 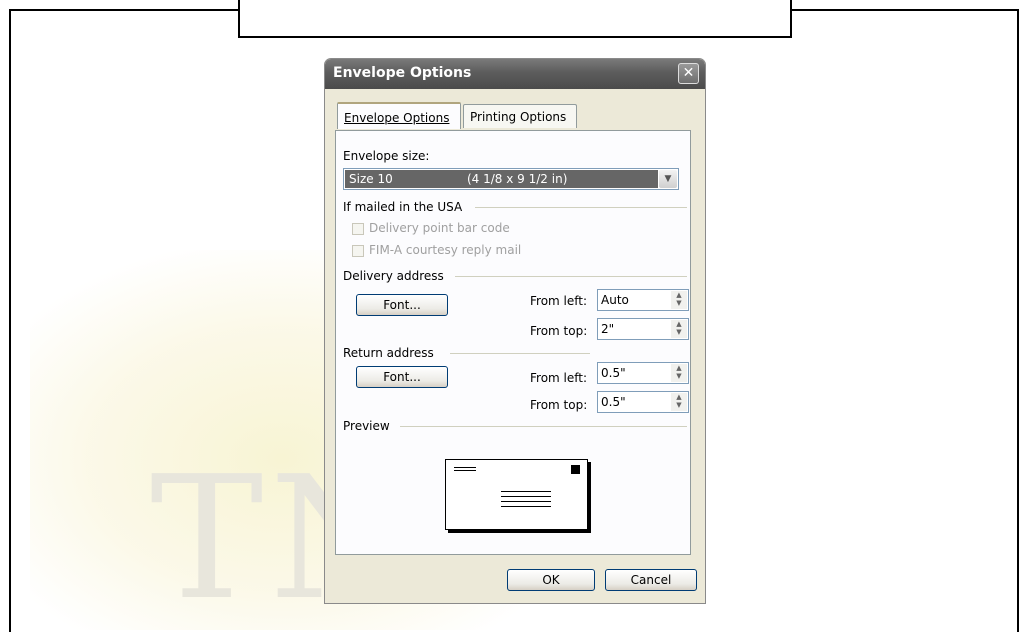 What do you see at coordinates (643, 300) in the screenshot?
I see `delivery-from-left-spinner: Auto ▲ ▼` at bounding box center [643, 300].